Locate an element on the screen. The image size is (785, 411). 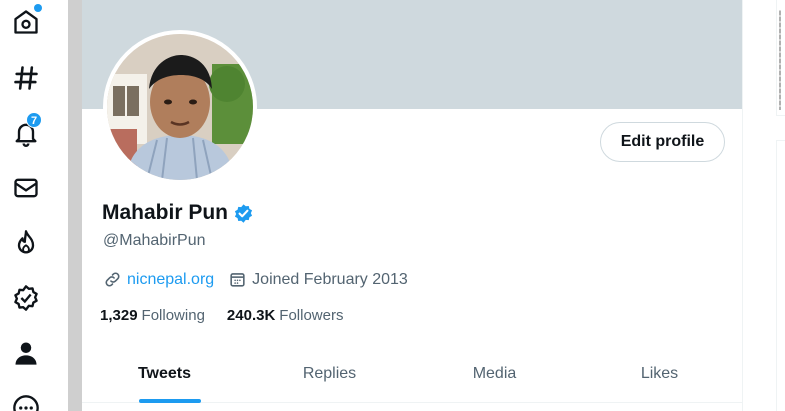
edit-profile-button: Edit profile is located at coordinates (662, 142).